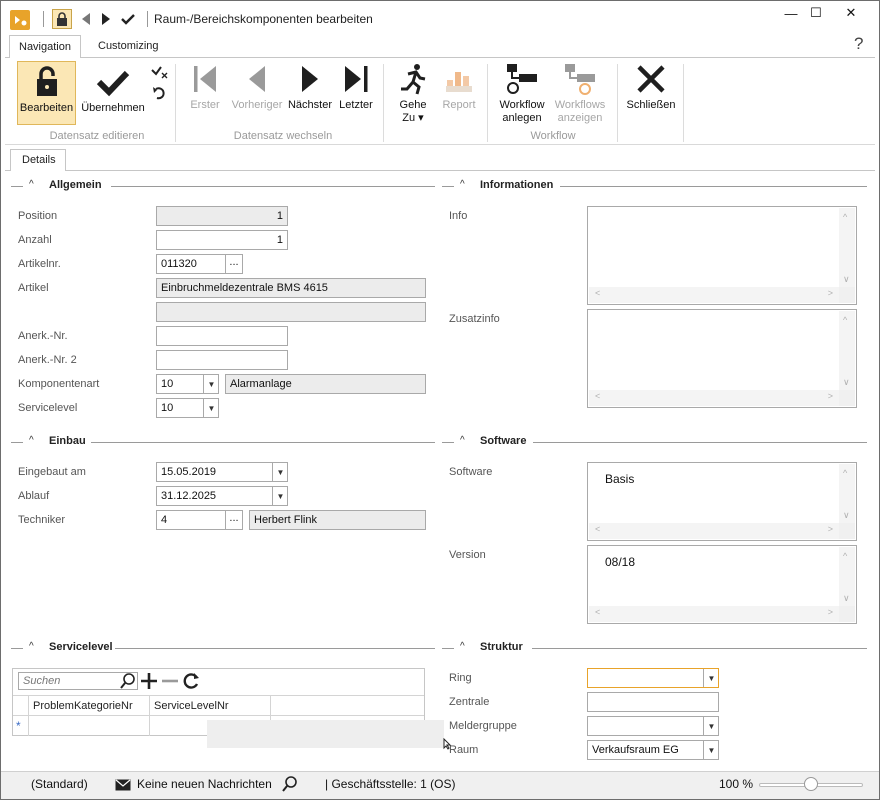 Image resolution: width=880 pixels, height=800 pixels. I want to click on zoom-slider-thumb, so click(811, 784).